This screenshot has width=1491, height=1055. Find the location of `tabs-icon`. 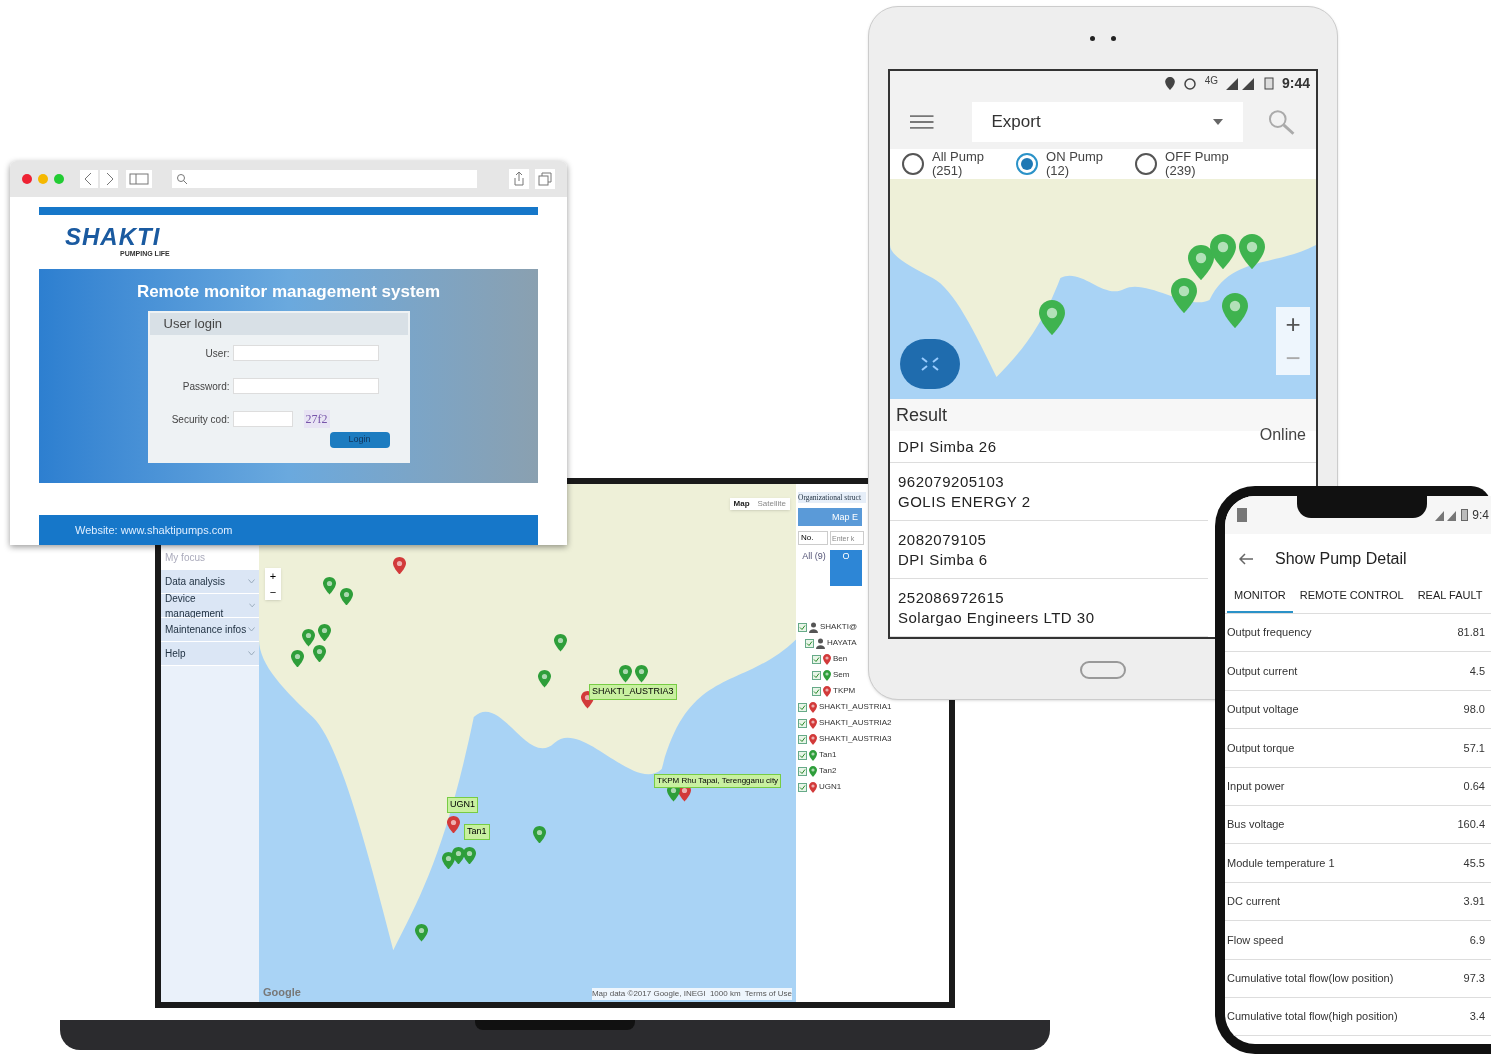

tabs-icon is located at coordinates (545, 179).